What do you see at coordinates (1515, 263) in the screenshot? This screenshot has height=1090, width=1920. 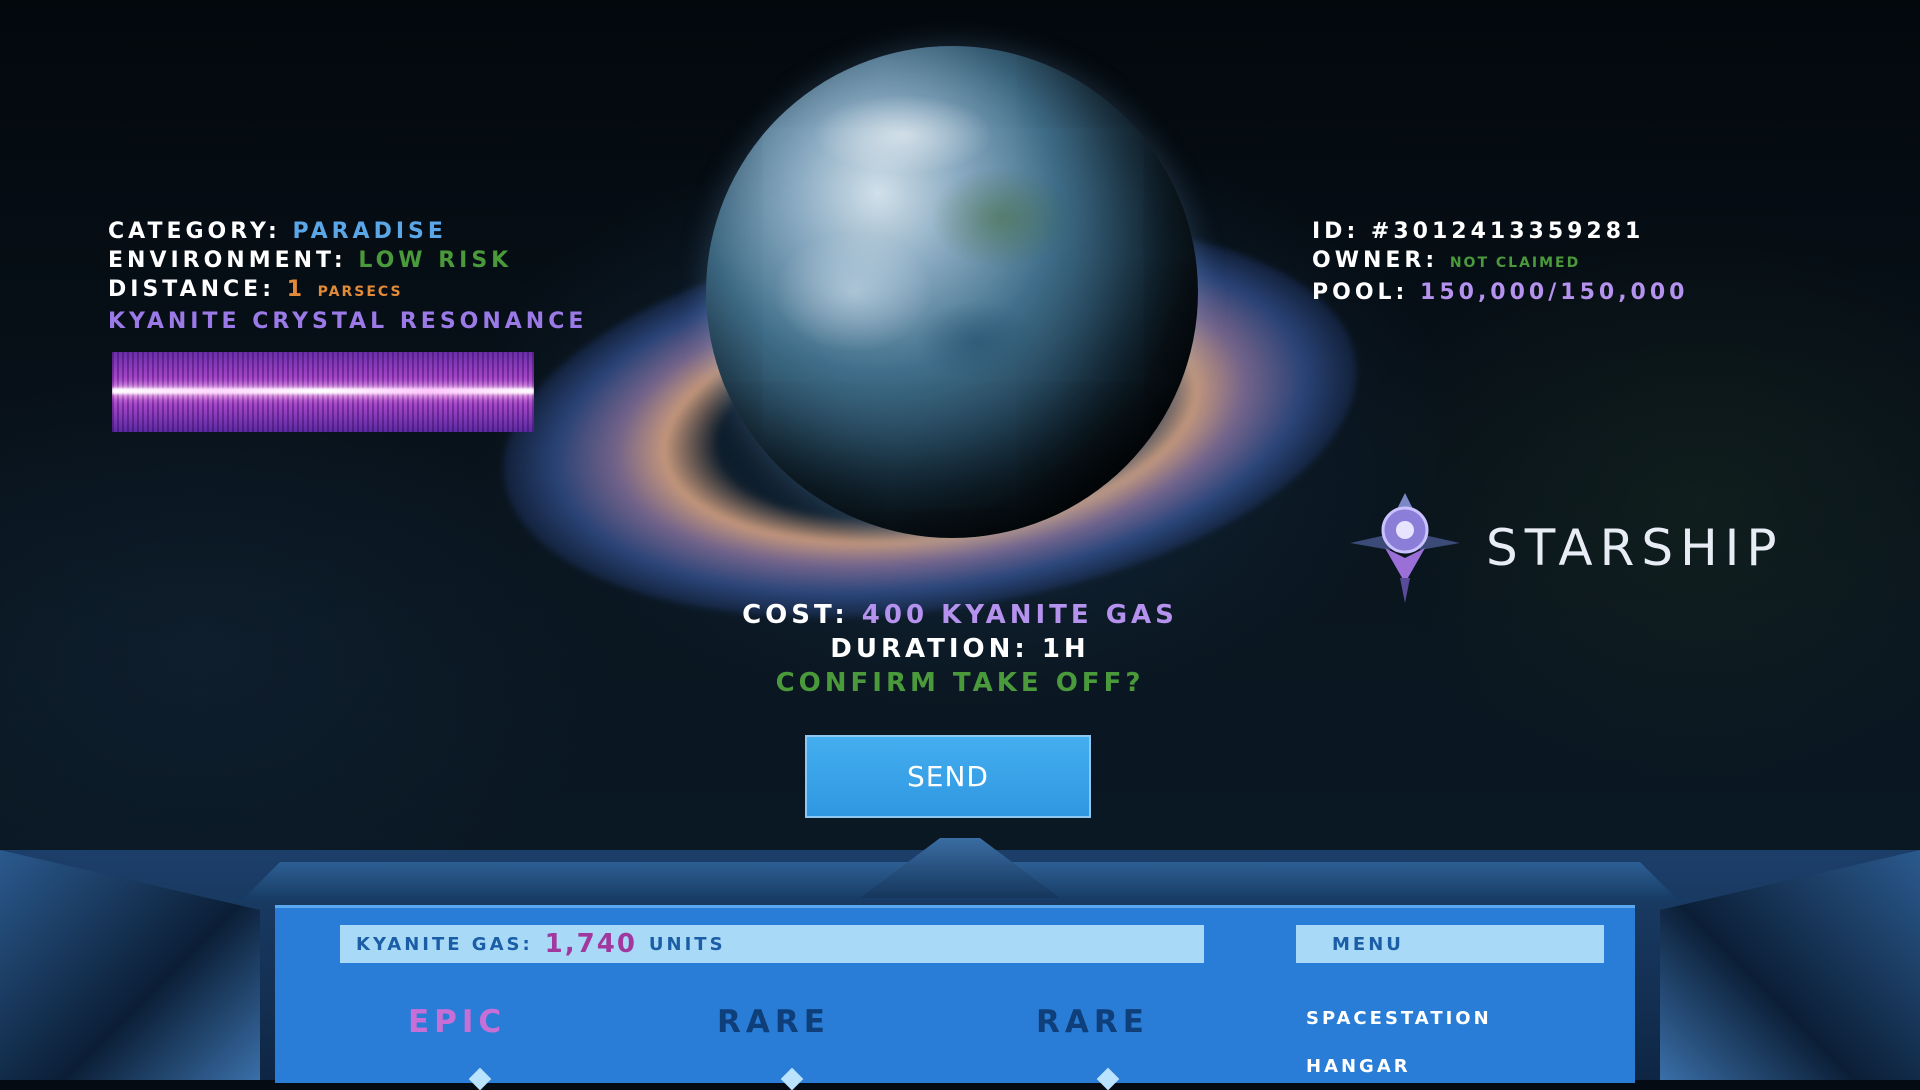 I see `owner-value: NOT CLAIMED` at bounding box center [1515, 263].